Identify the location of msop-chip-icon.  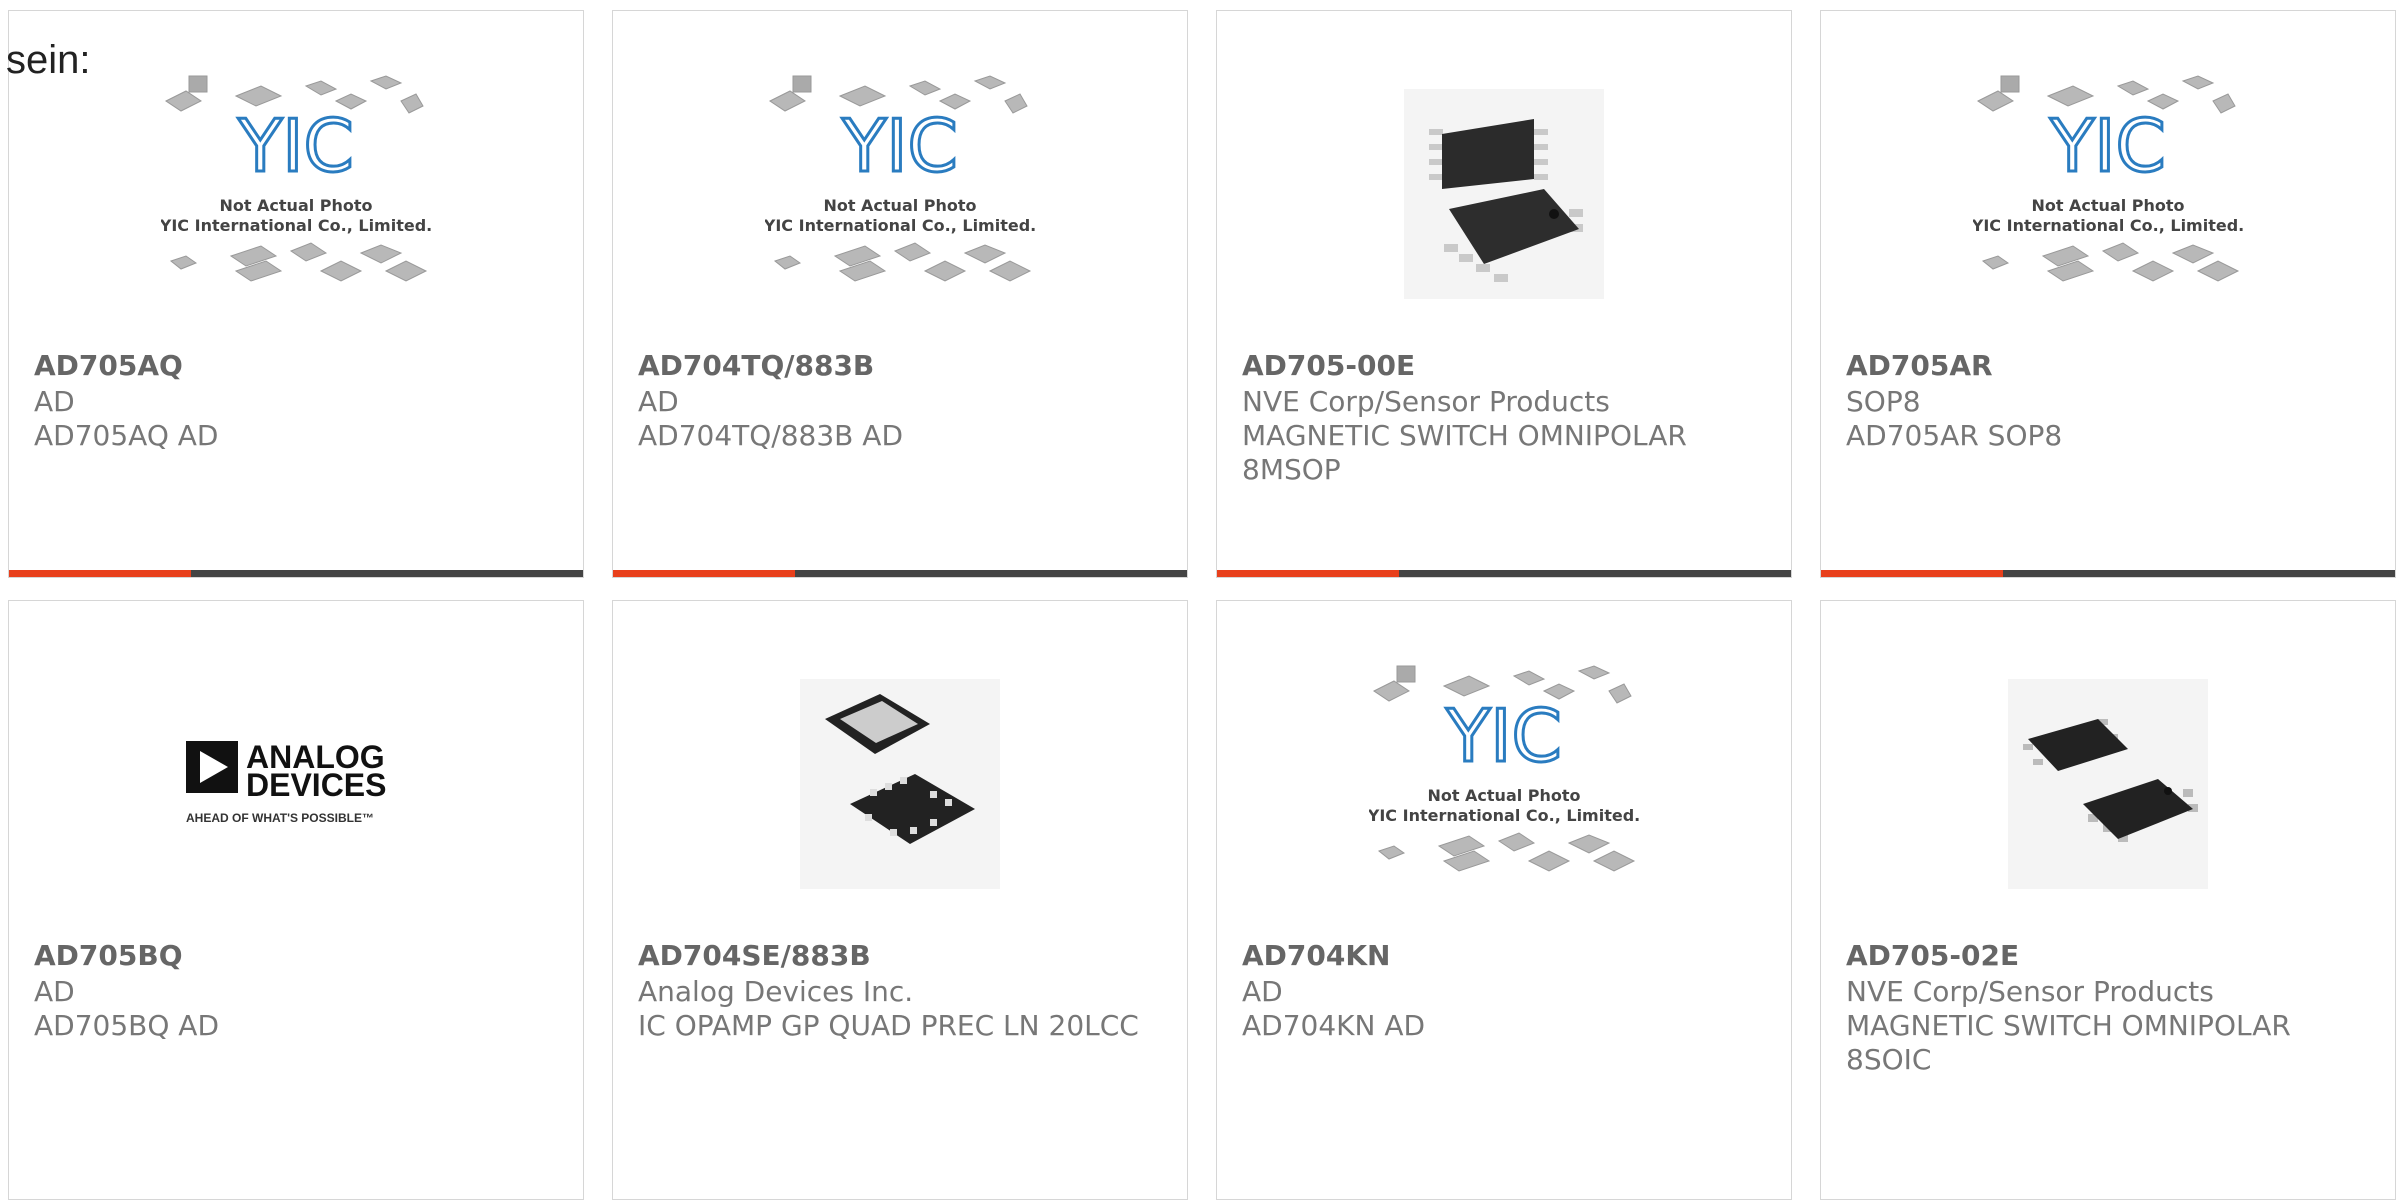
(1504, 194).